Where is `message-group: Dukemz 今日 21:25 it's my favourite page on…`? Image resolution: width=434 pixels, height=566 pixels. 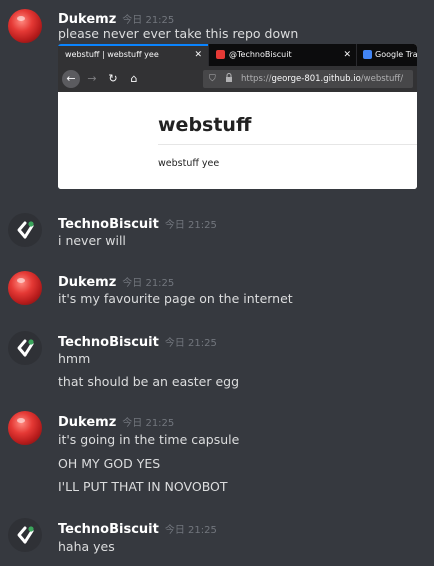
message-group: Dukemz 今日 21:25 it's my favourite page on… is located at coordinates (217, 290).